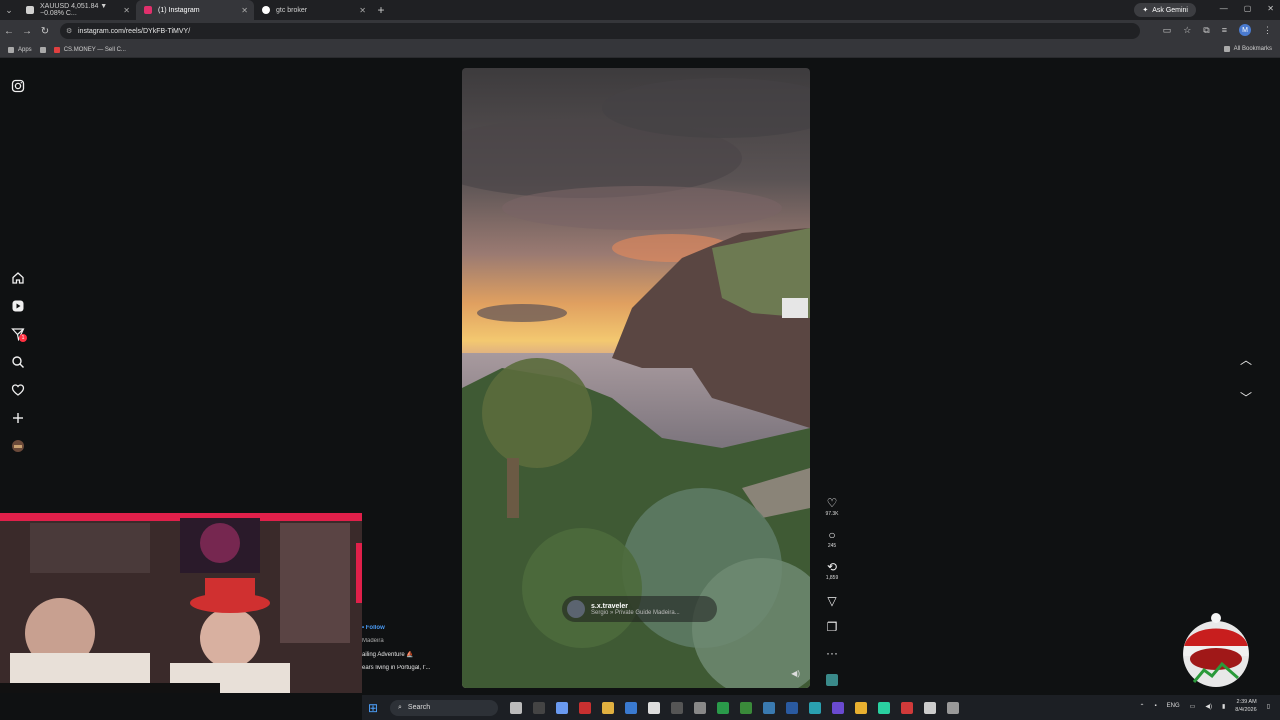  Describe the element at coordinates (179, 10) in the screenshot. I see `tab-label: (1) Instagram` at that location.